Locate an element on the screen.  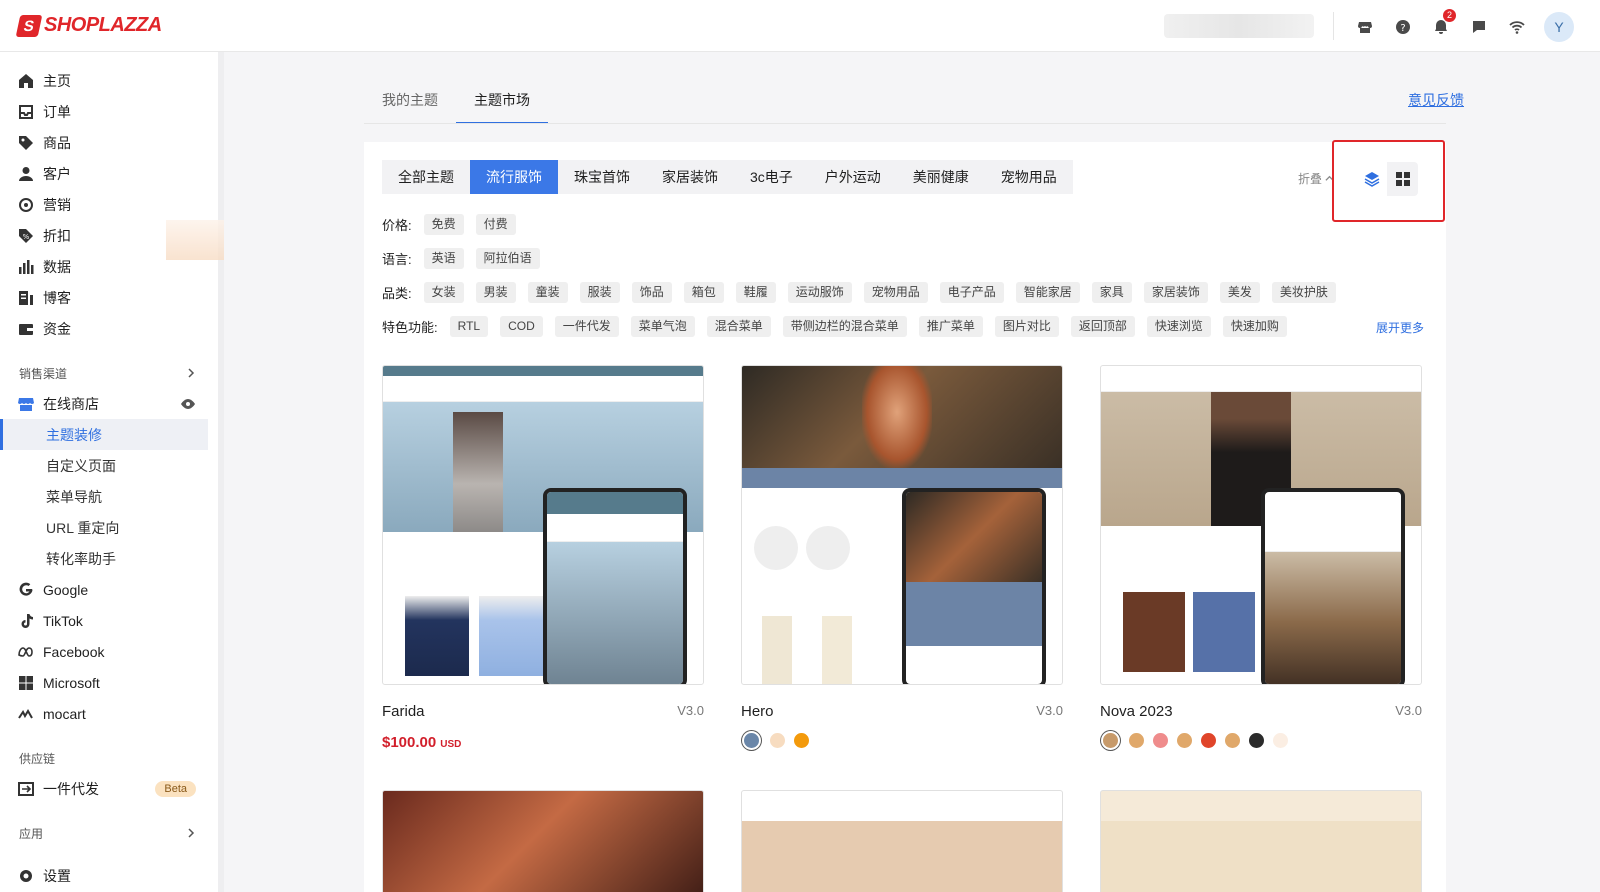
sidebar-item-settings: 设置 is located at coordinates (109, 875).